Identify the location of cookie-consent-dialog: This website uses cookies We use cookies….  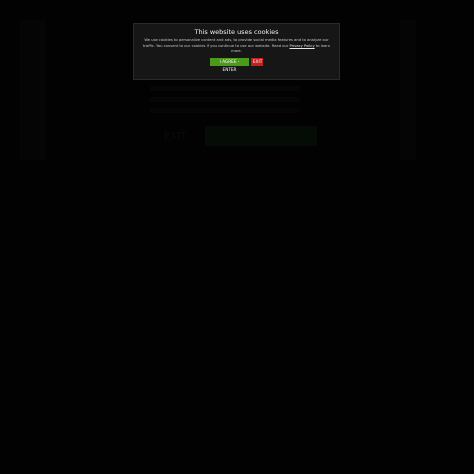
(236, 51).